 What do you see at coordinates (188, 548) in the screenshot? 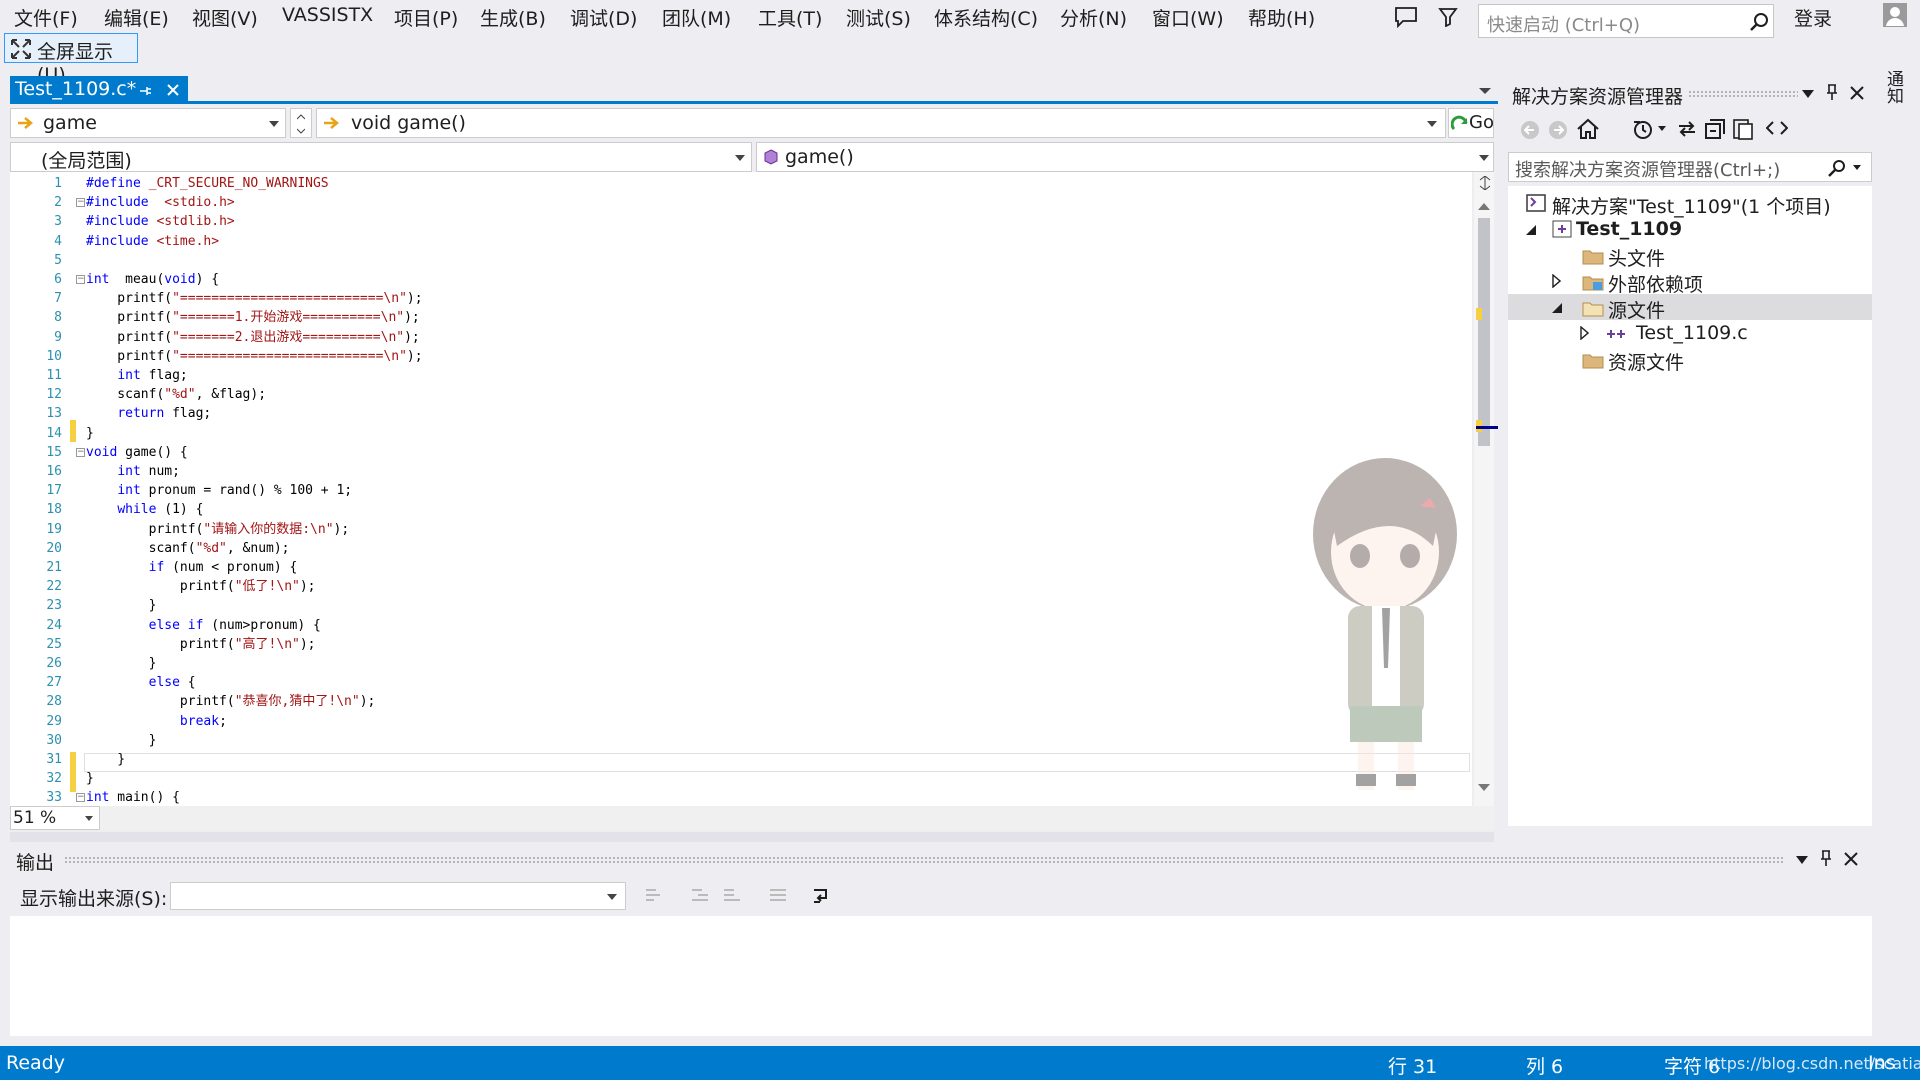
I see `code-line: scanf("%d", &num);` at bounding box center [188, 548].